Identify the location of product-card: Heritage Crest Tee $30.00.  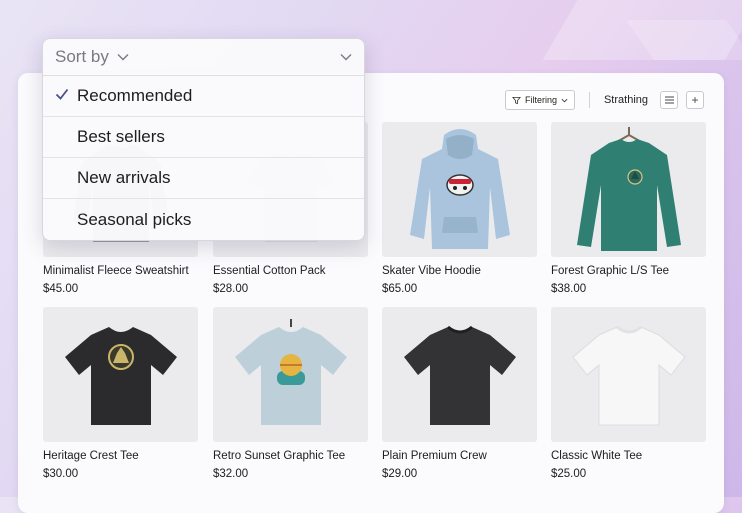
(120, 393).